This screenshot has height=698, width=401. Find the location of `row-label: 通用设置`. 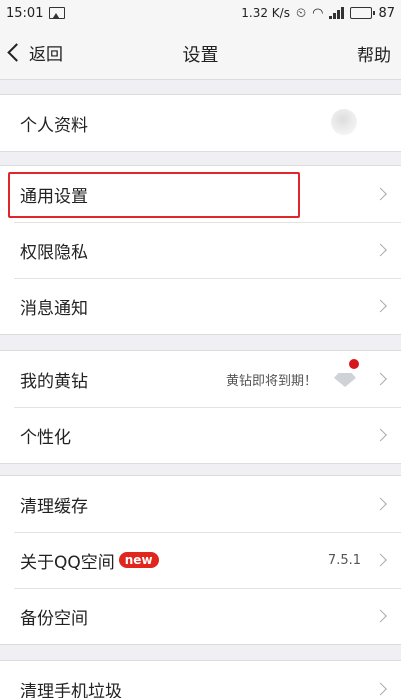

row-label: 通用设置 is located at coordinates (54, 196).